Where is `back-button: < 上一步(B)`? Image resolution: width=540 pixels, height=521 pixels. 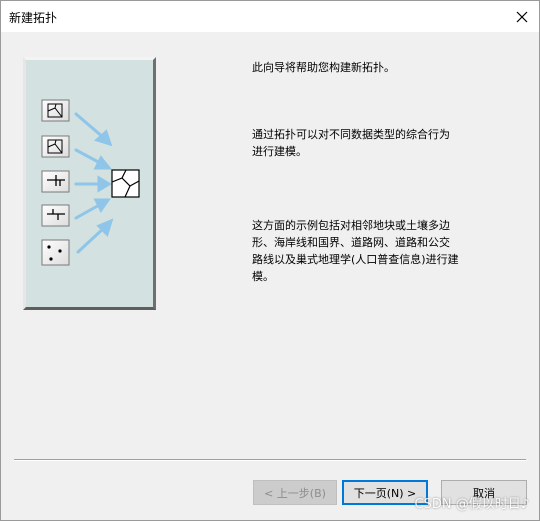 back-button: < 上一步(B) is located at coordinates (295, 492).